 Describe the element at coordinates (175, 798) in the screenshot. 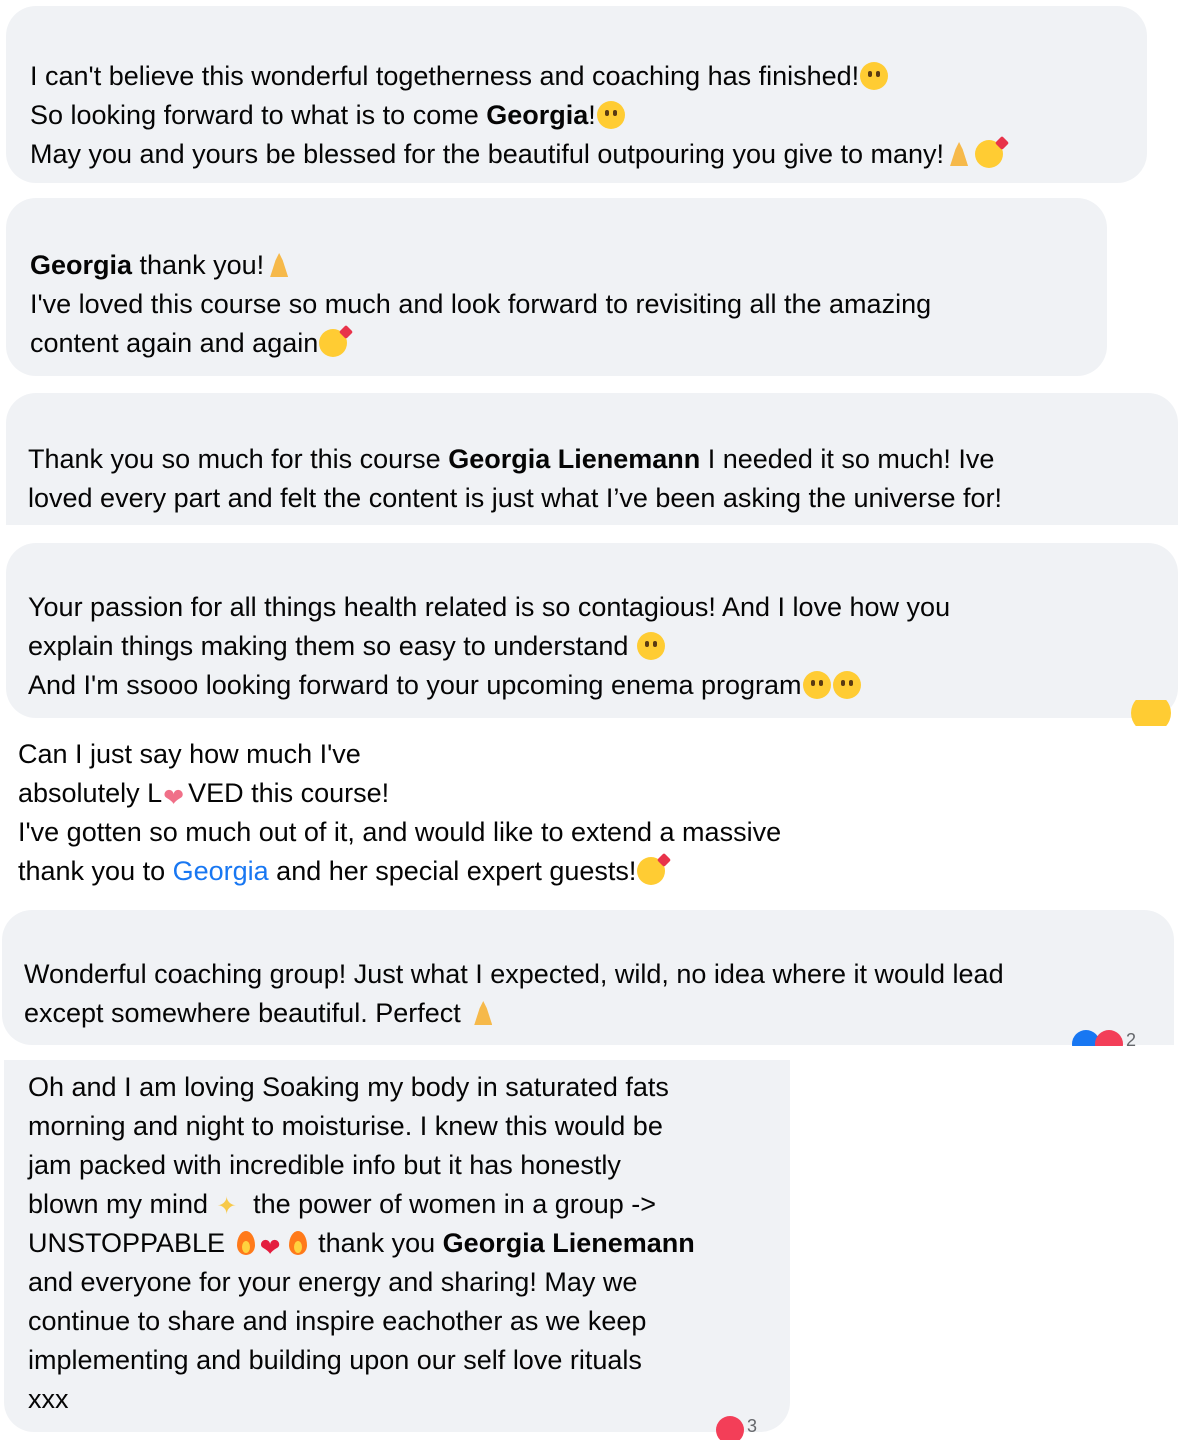

I see `heart-icon` at that location.